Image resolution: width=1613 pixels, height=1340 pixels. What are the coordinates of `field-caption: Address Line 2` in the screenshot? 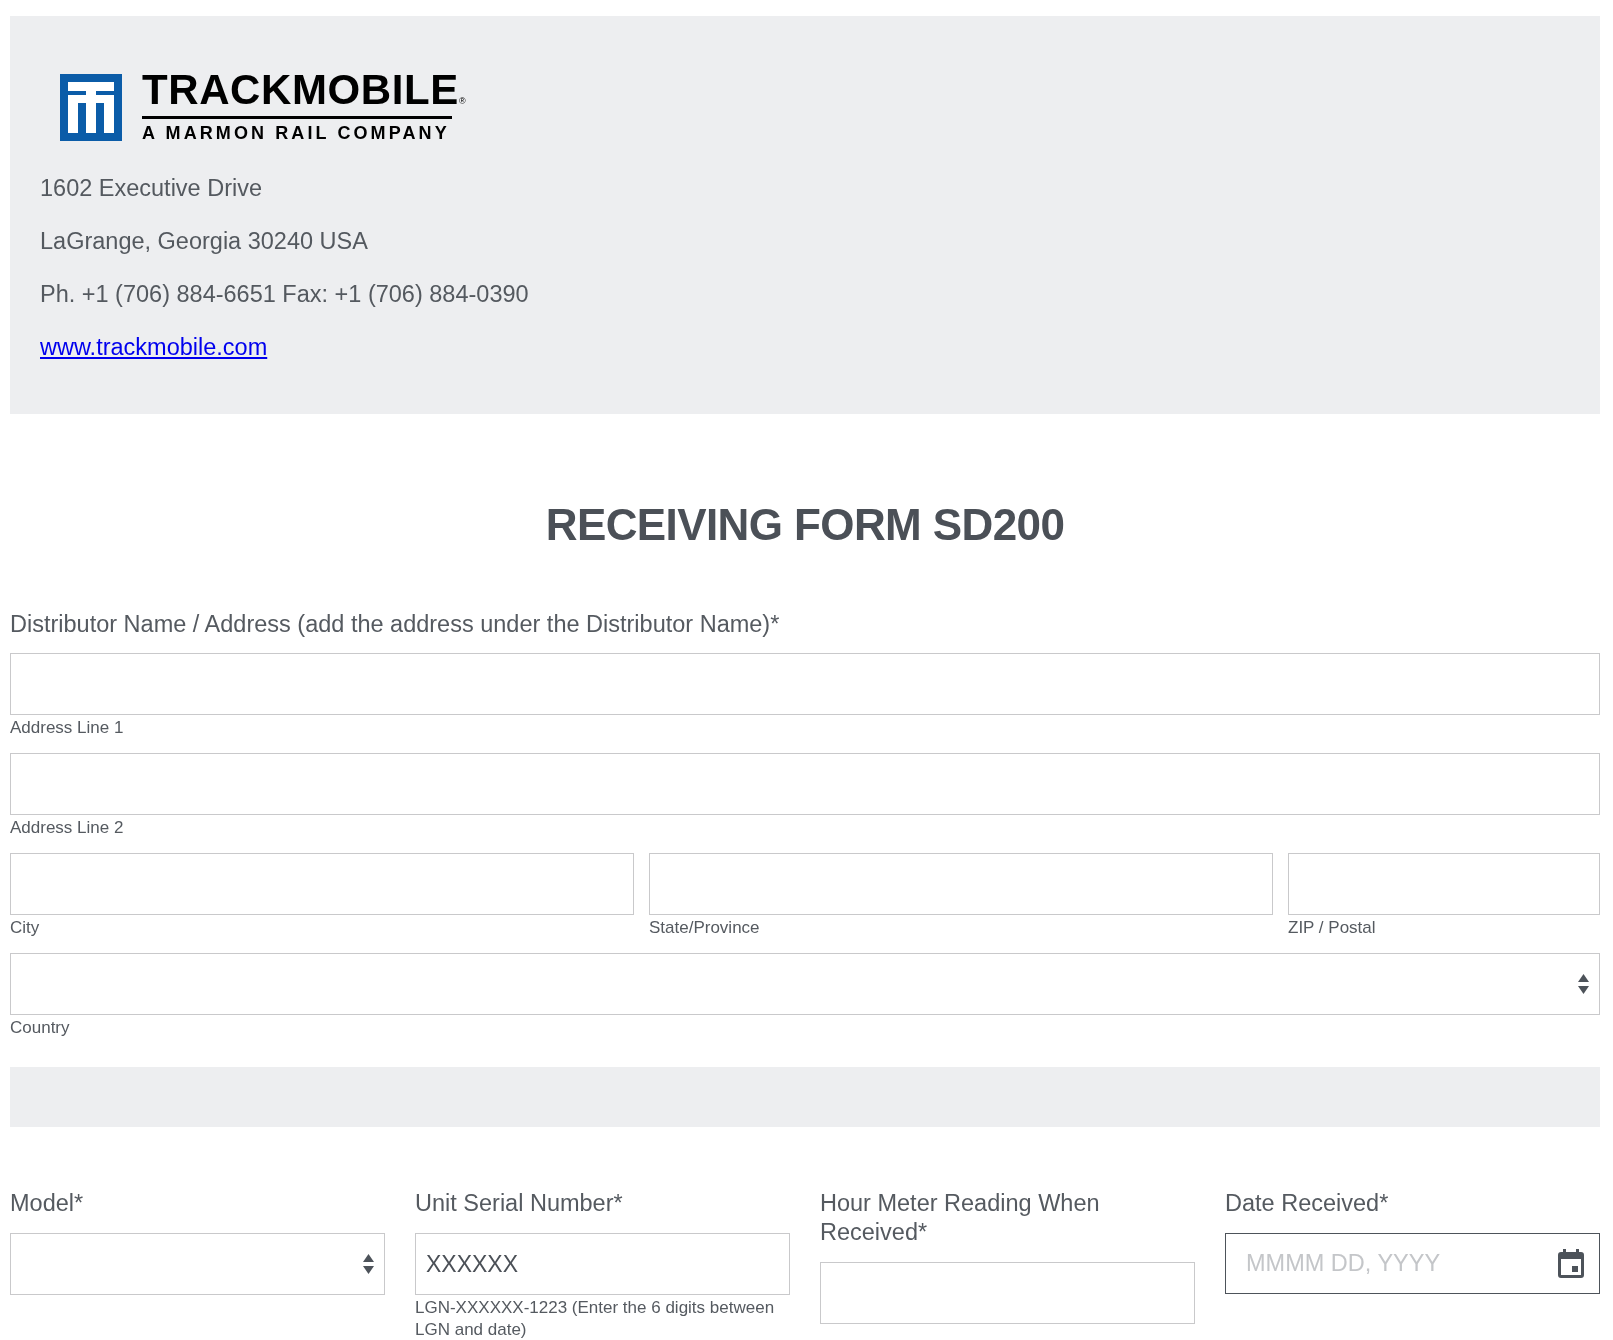 It's located at (67, 828).